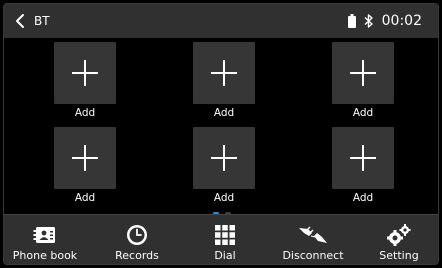 This screenshot has width=442, height=268. Describe the element at coordinates (225, 255) in the screenshot. I see `nav-label: Dial` at that location.